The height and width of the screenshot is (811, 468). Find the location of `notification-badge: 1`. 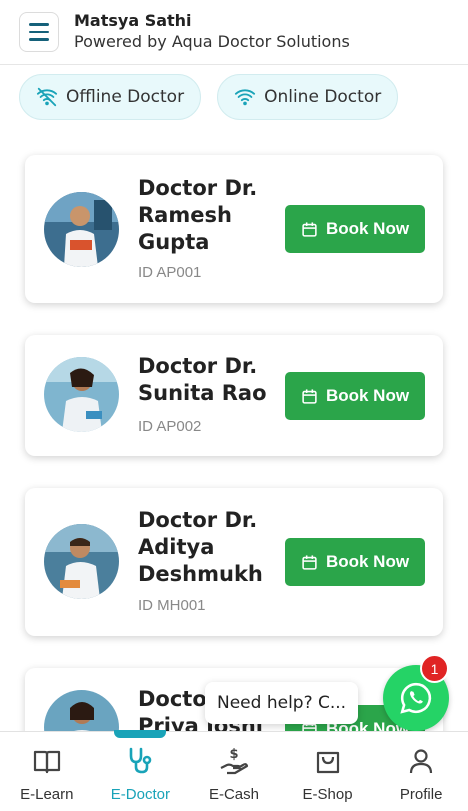

notification-badge: 1 is located at coordinates (434, 668).